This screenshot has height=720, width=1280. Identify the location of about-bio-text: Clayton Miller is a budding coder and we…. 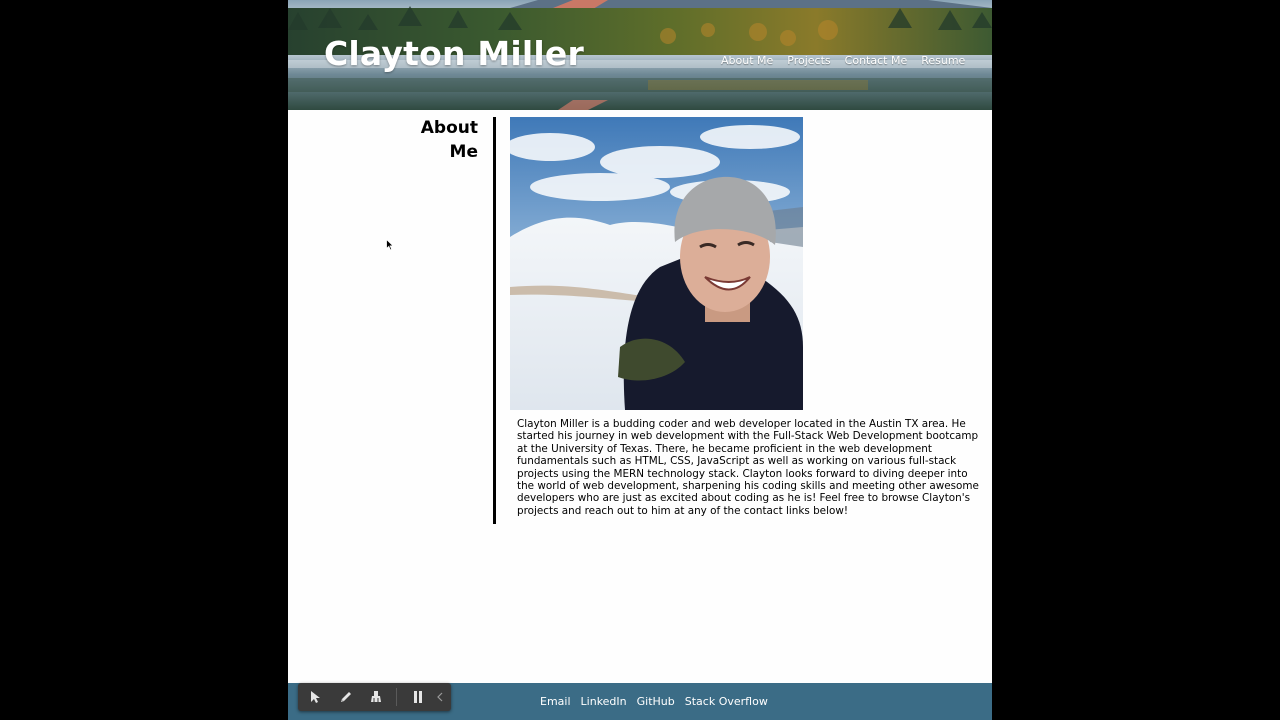
(748, 467).